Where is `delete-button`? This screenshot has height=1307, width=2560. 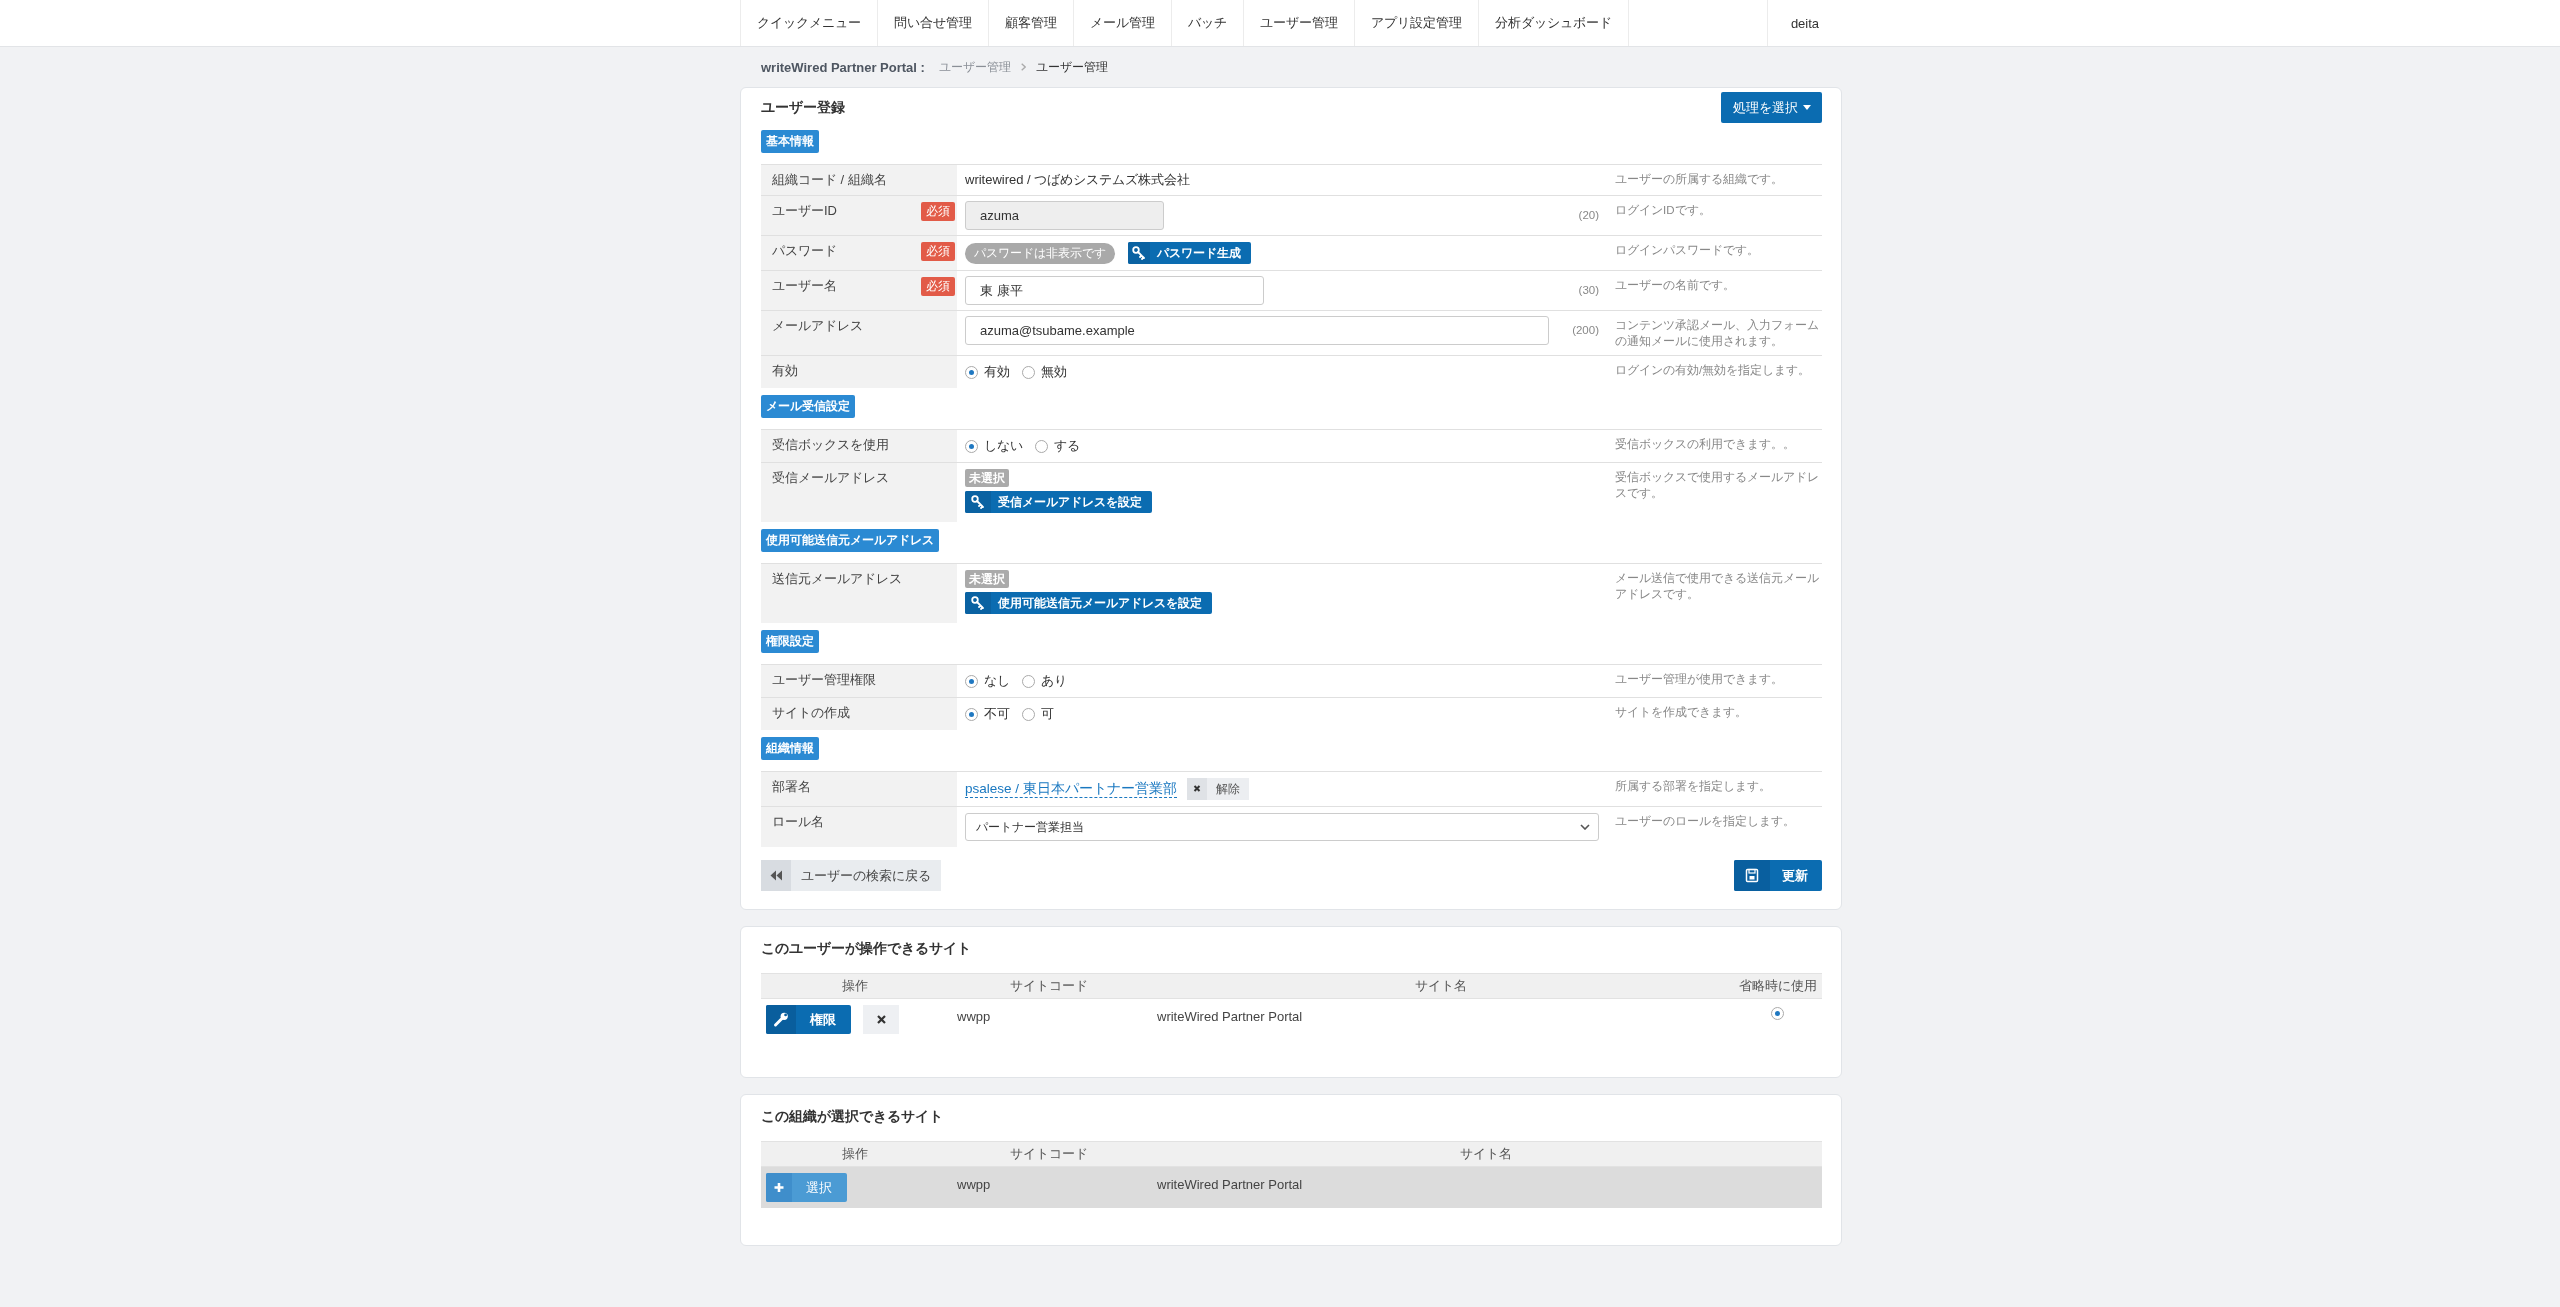
delete-button is located at coordinates (881, 1019).